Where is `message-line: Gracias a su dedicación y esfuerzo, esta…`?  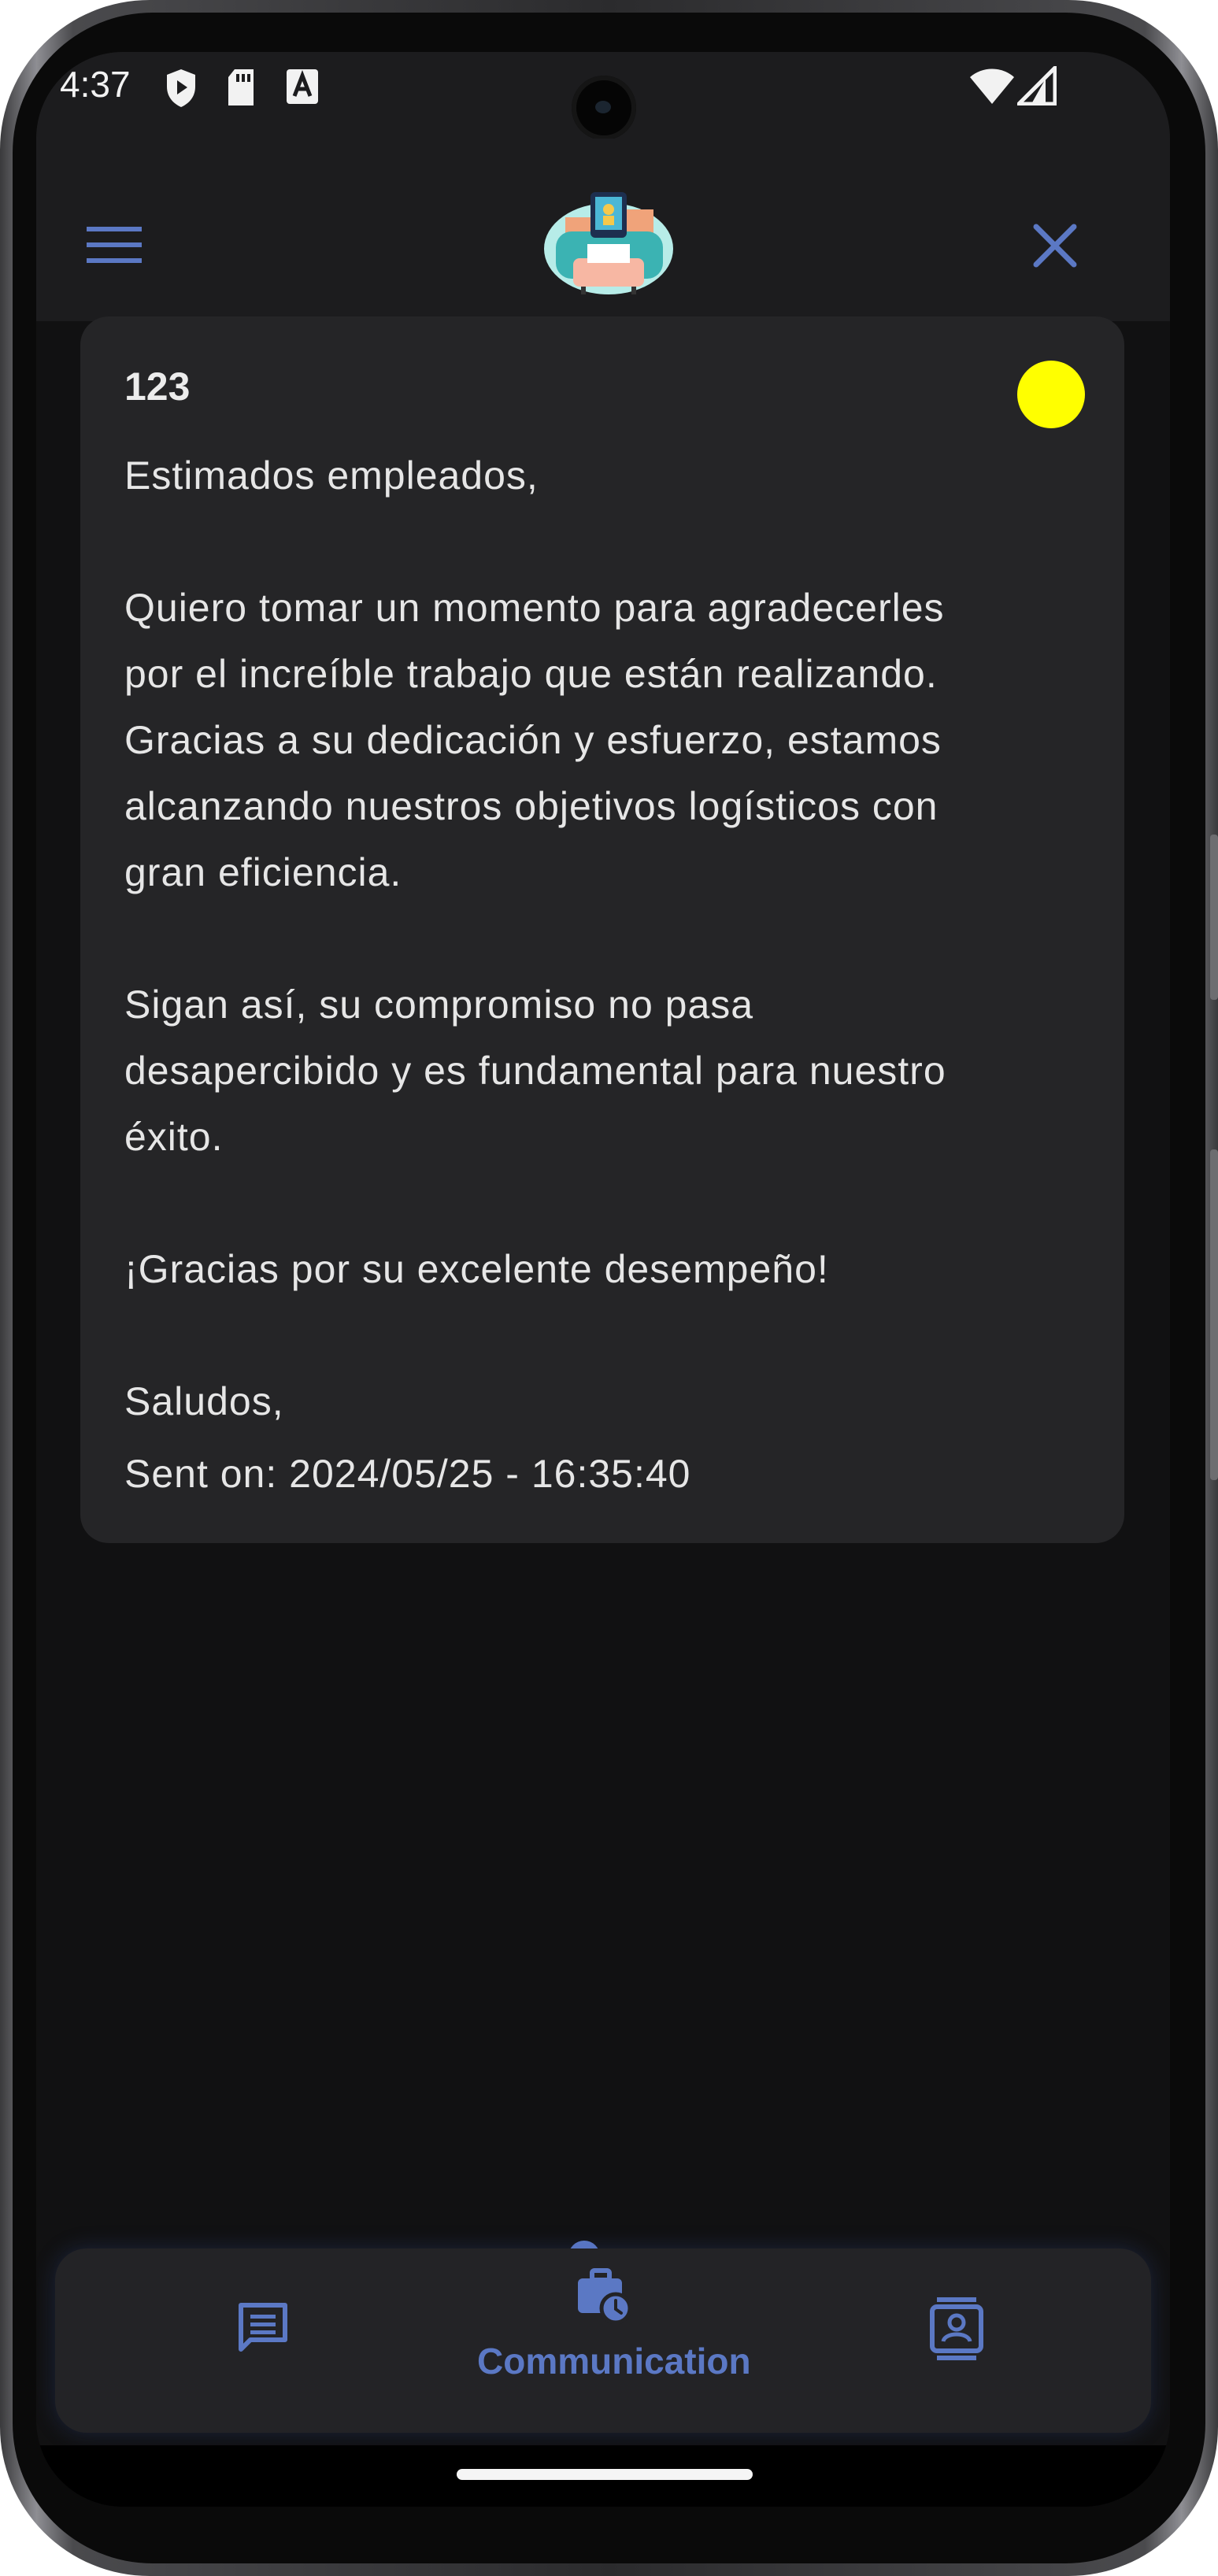
message-line: Gracias a su dedicación y esfuerzo, esta… is located at coordinates (533, 740).